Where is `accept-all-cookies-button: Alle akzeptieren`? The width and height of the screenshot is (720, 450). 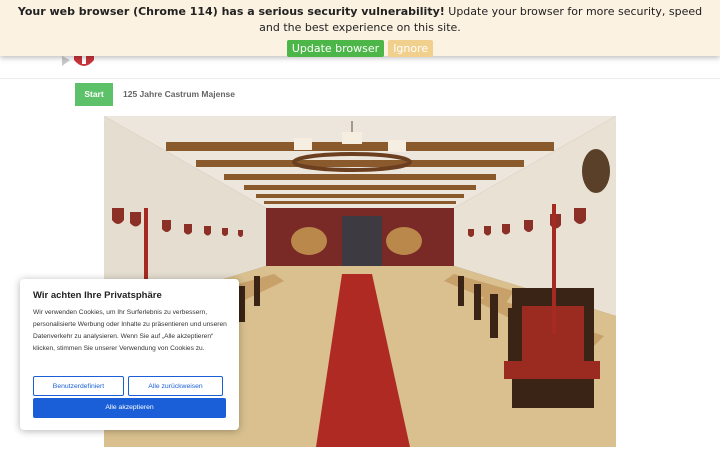
accept-all-cookies-button: Alle akzeptieren is located at coordinates (129, 408).